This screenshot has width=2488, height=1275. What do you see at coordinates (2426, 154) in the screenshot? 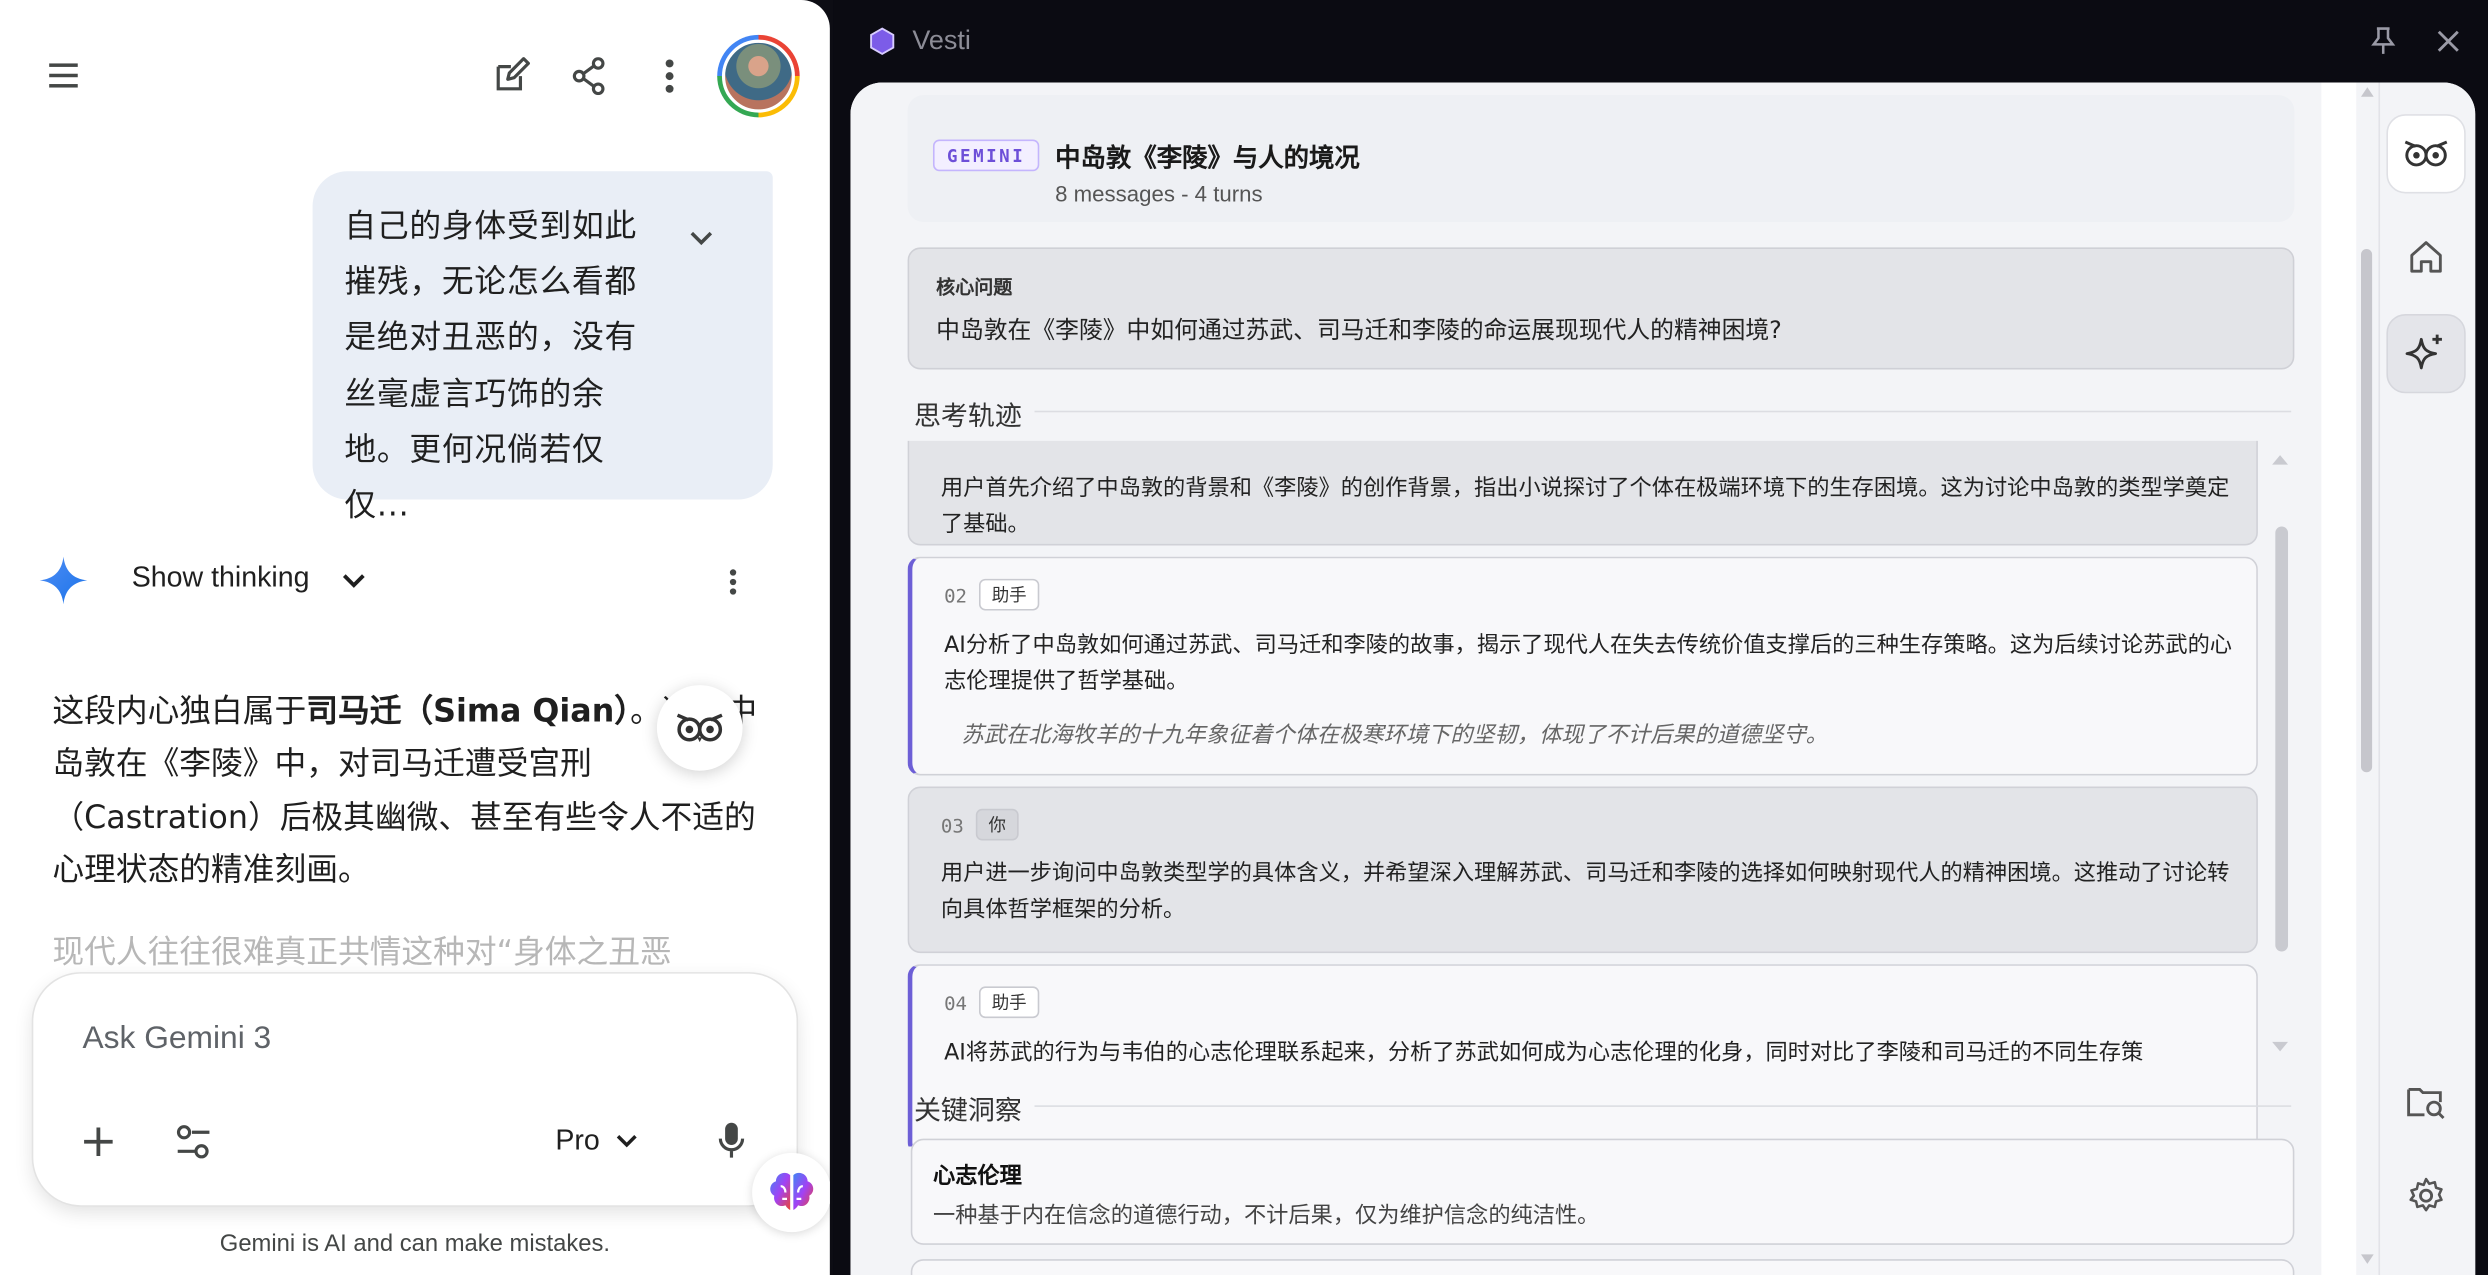
I see `owl-icon` at bounding box center [2426, 154].